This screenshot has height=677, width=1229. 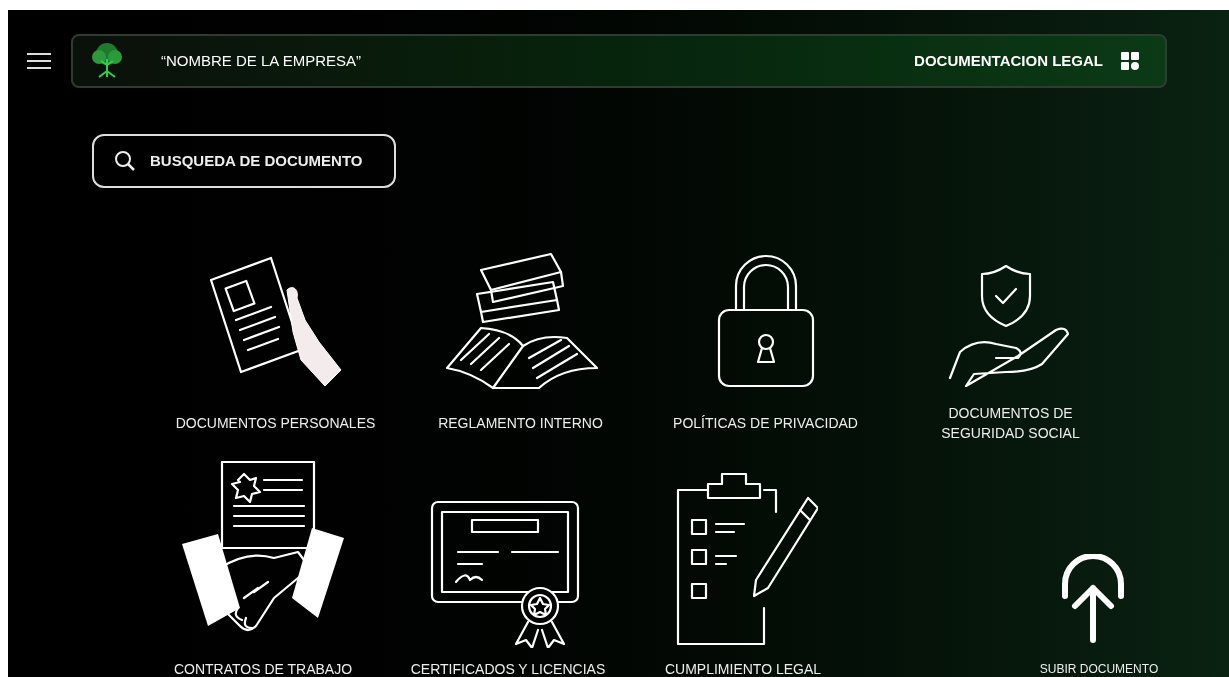 What do you see at coordinates (508, 668) in the screenshot?
I see `category-label: CERTIFICADOS Y LICENCIAS` at bounding box center [508, 668].